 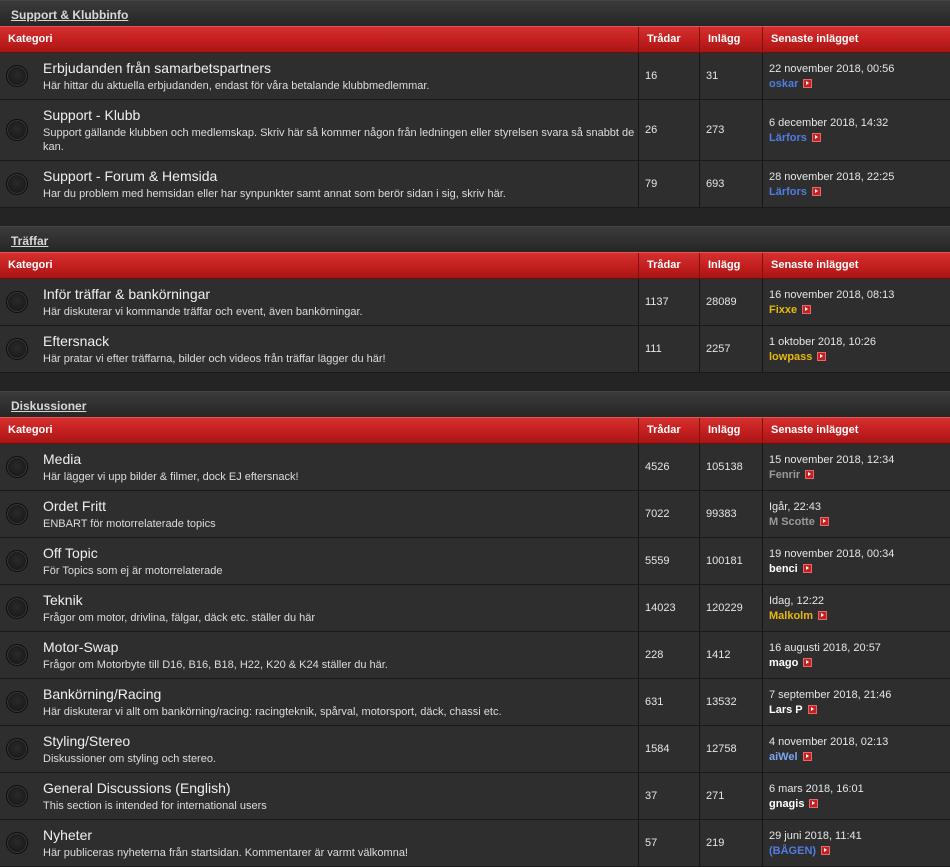 I want to click on post-count: 271, so click(x=731, y=796).